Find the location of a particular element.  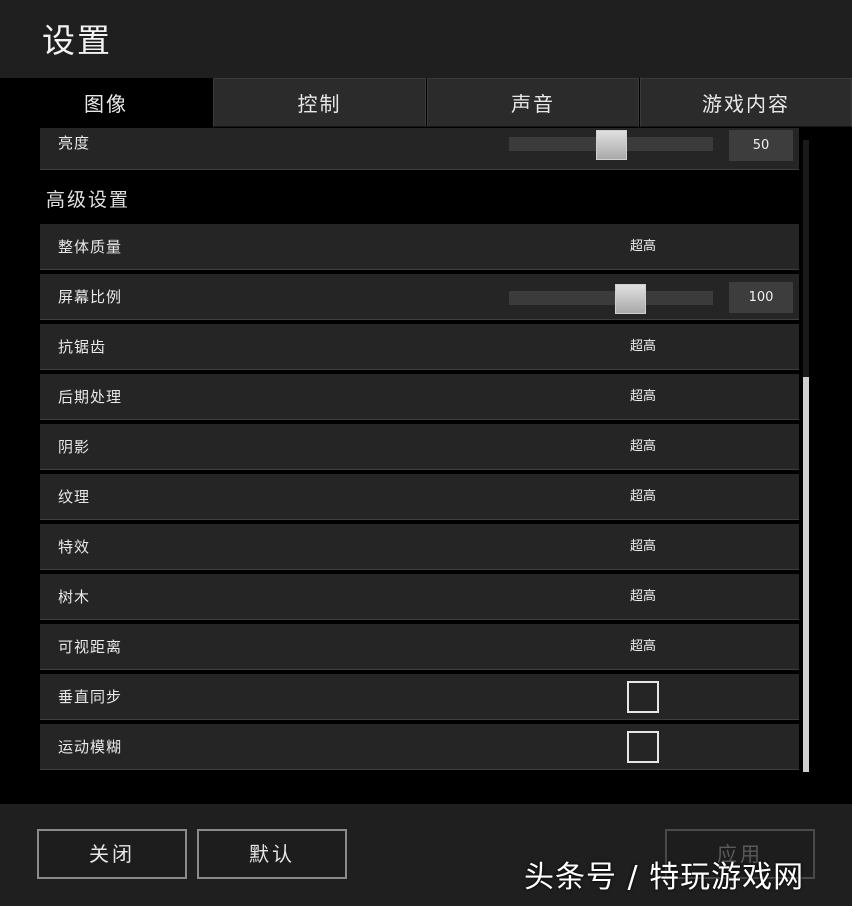

setting-row-foliage: 树木 超高 is located at coordinates (419, 597).